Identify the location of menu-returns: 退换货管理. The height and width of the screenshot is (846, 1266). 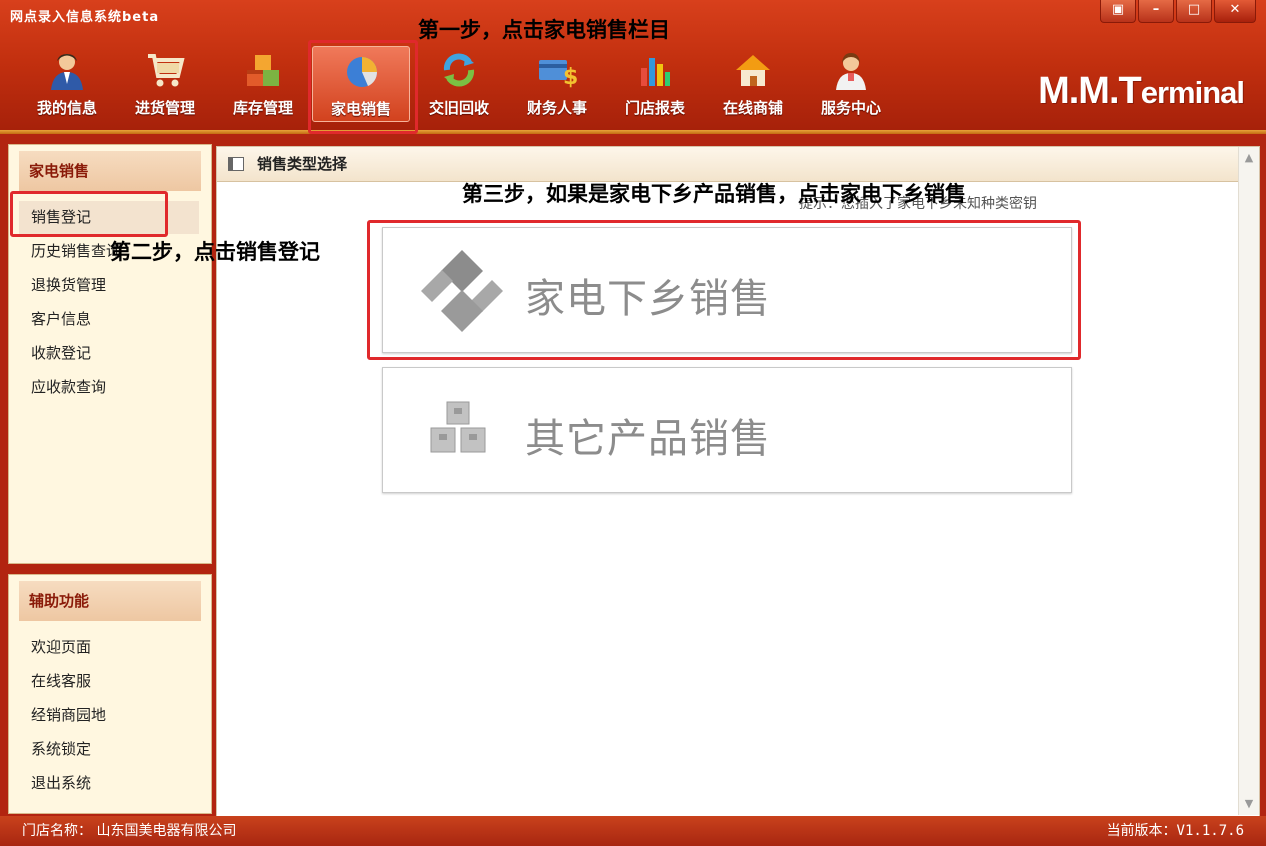
(109, 286).